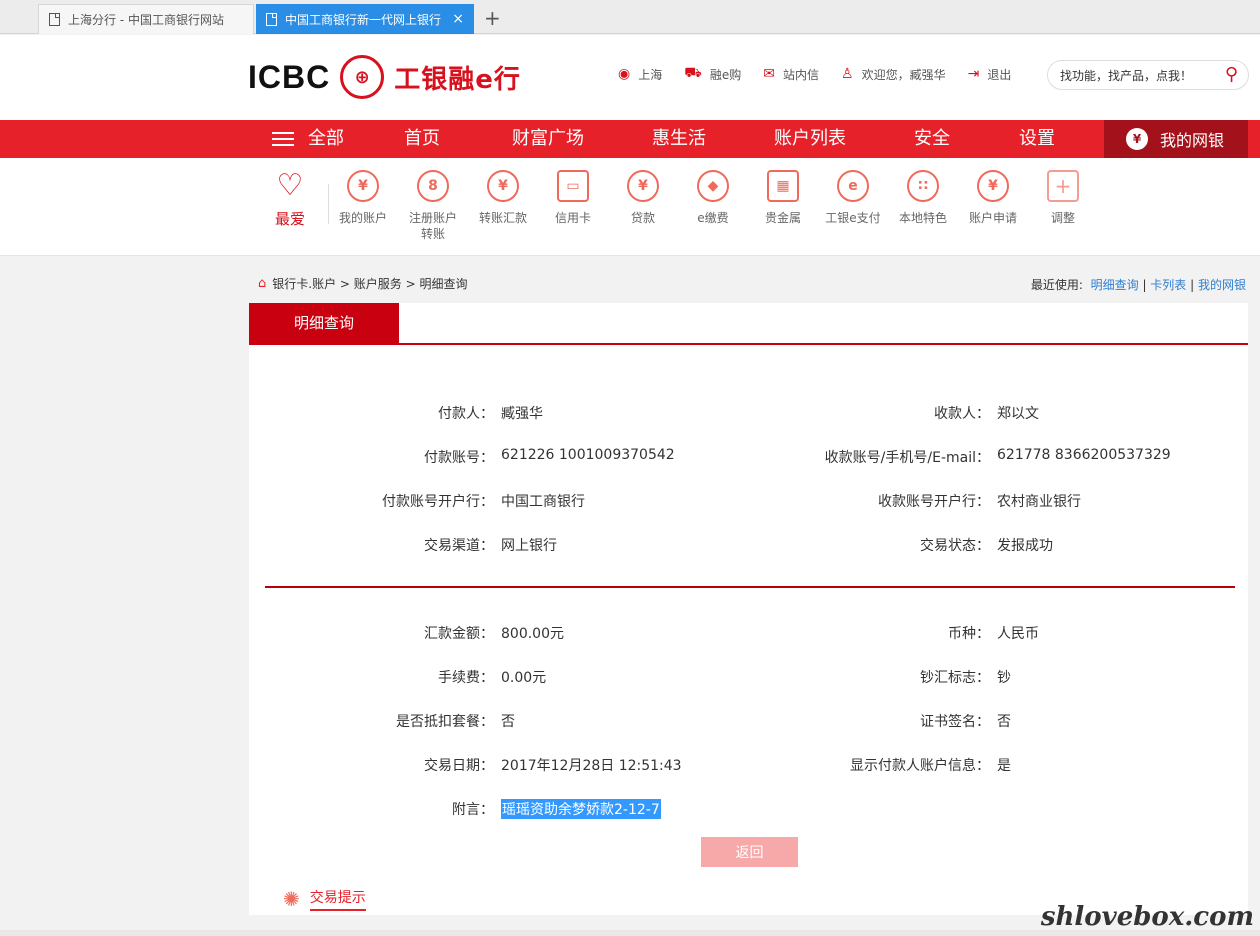 This screenshot has width=1260, height=936. I want to click on payer-bank-label: 付款账号开户行：, so click(438, 502).